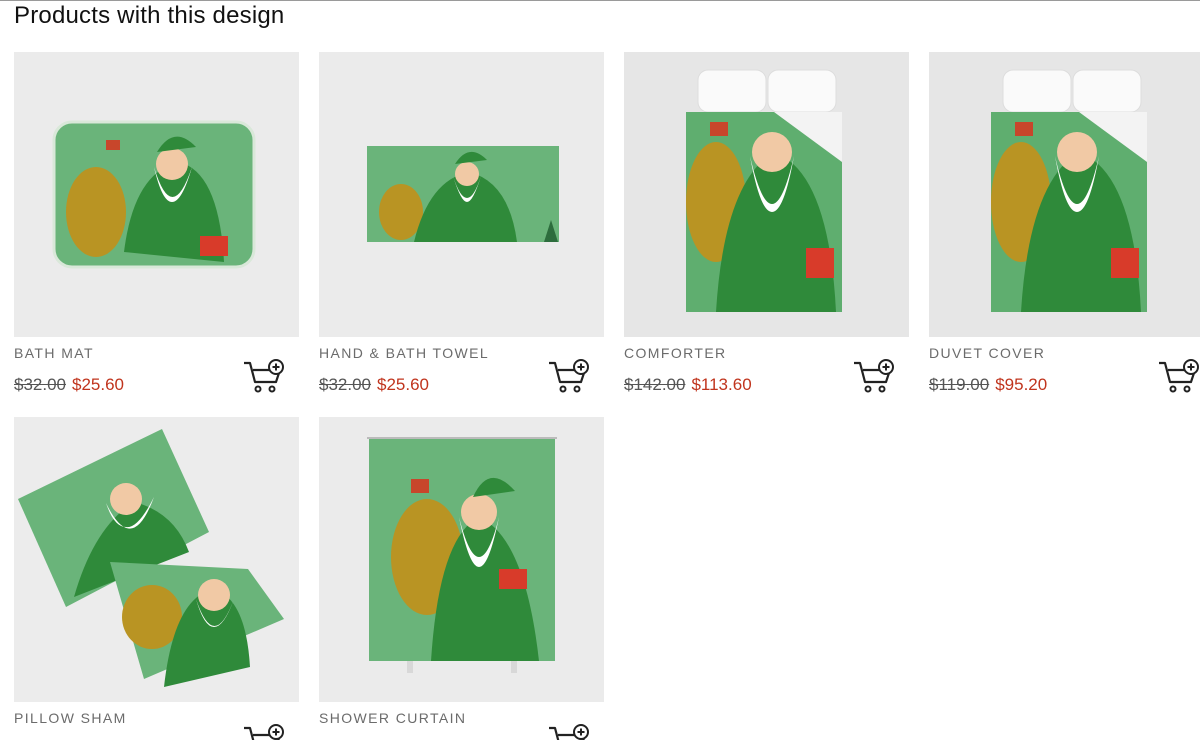 The height and width of the screenshot is (740, 1200). Describe the element at coordinates (688, 385) in the screenshot. I see `price-row: $142.00 $113.60` at that location.